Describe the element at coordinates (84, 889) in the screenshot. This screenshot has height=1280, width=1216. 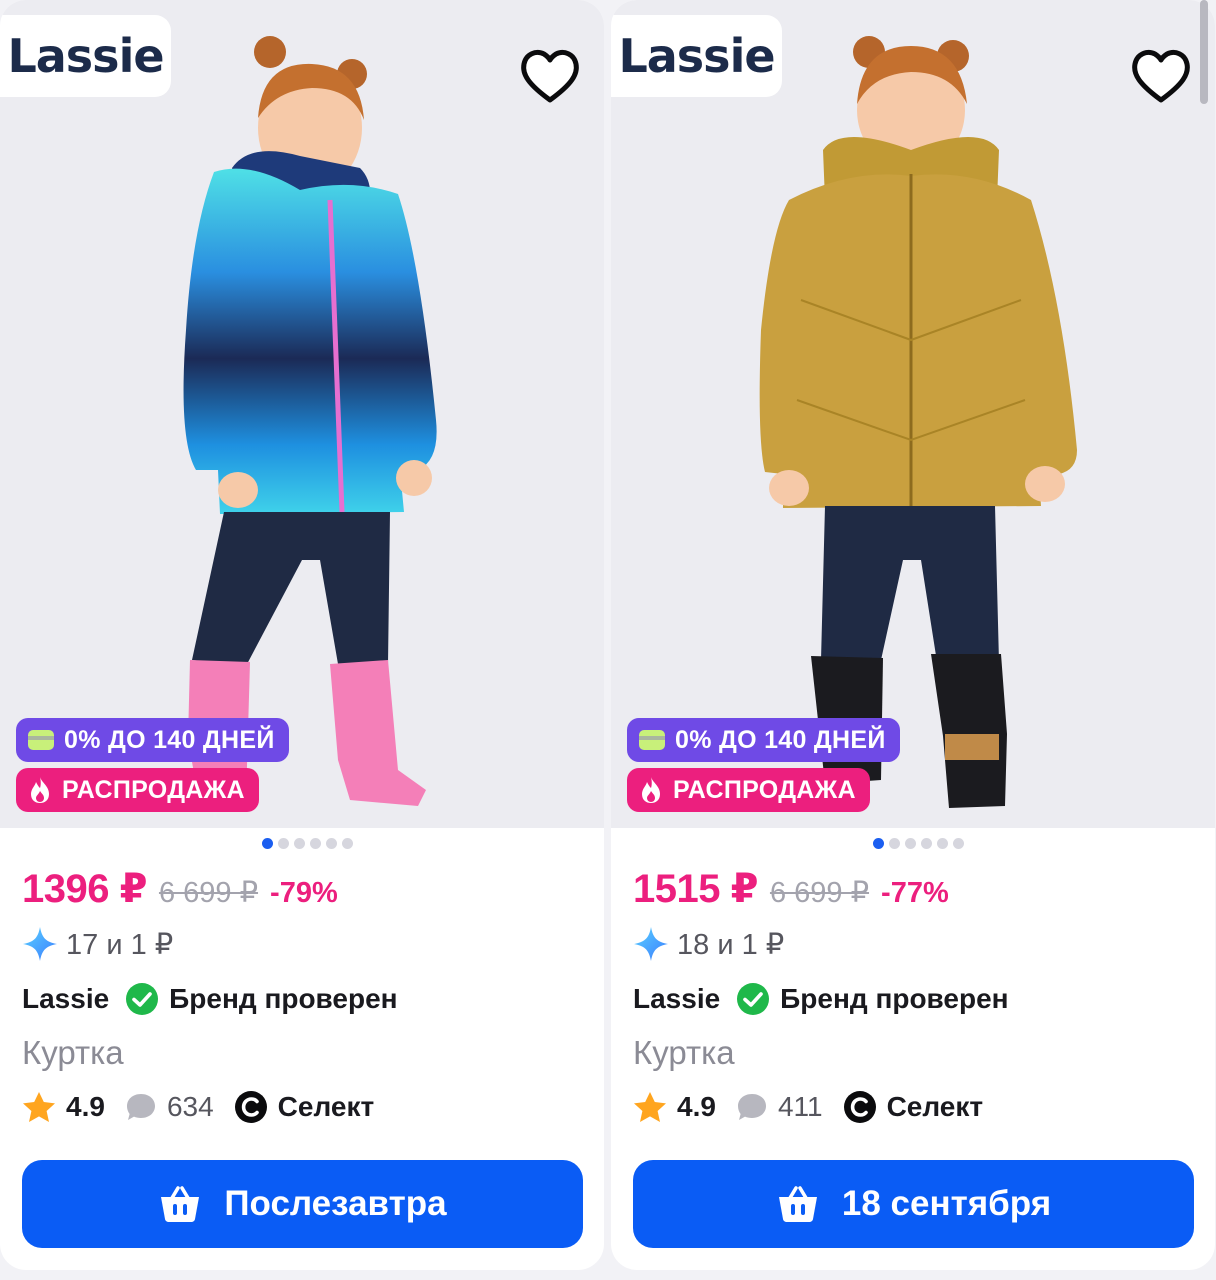
I see `current-price: 1396 ₽` at that location.